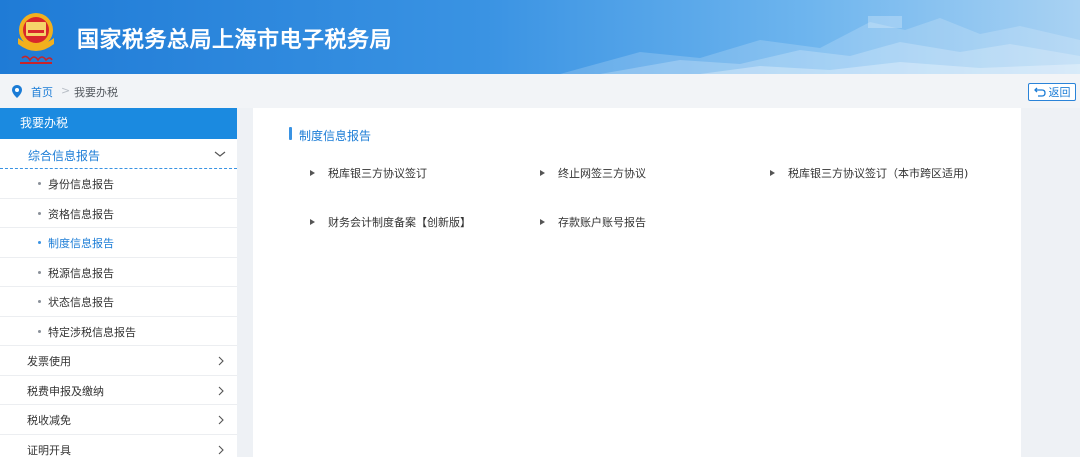  I want to click on sidebar-item-qualification-info: 资格信息报告, so click(118, 213).